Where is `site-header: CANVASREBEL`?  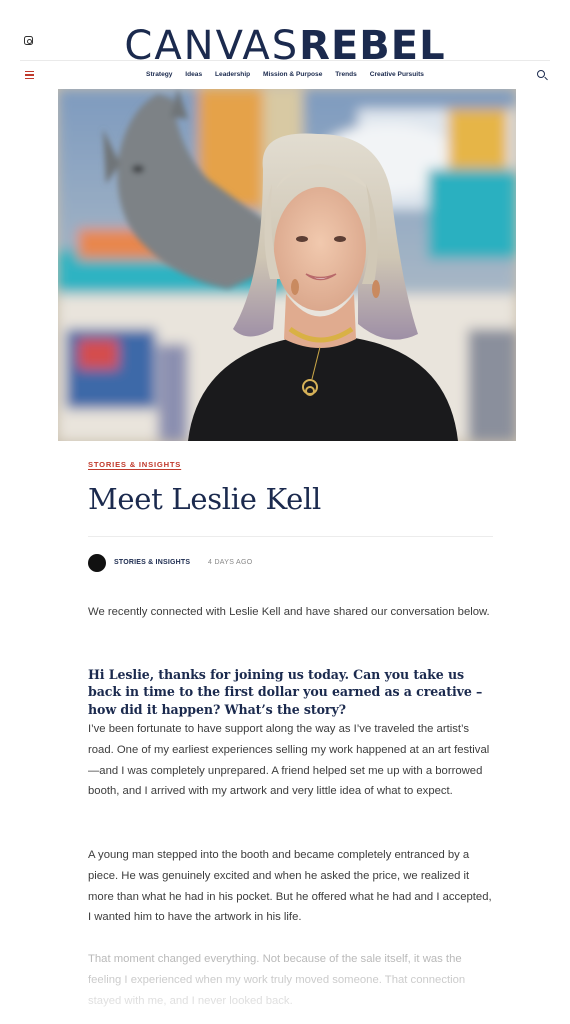 site-header: CANVASREBEL is located at coordinates (285, 34).